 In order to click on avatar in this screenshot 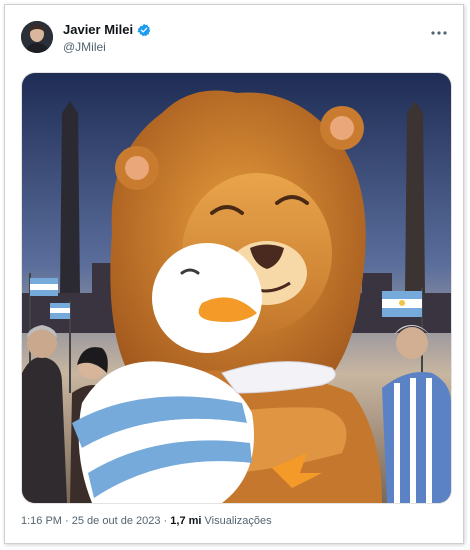, I will do `click(37, 37)`.